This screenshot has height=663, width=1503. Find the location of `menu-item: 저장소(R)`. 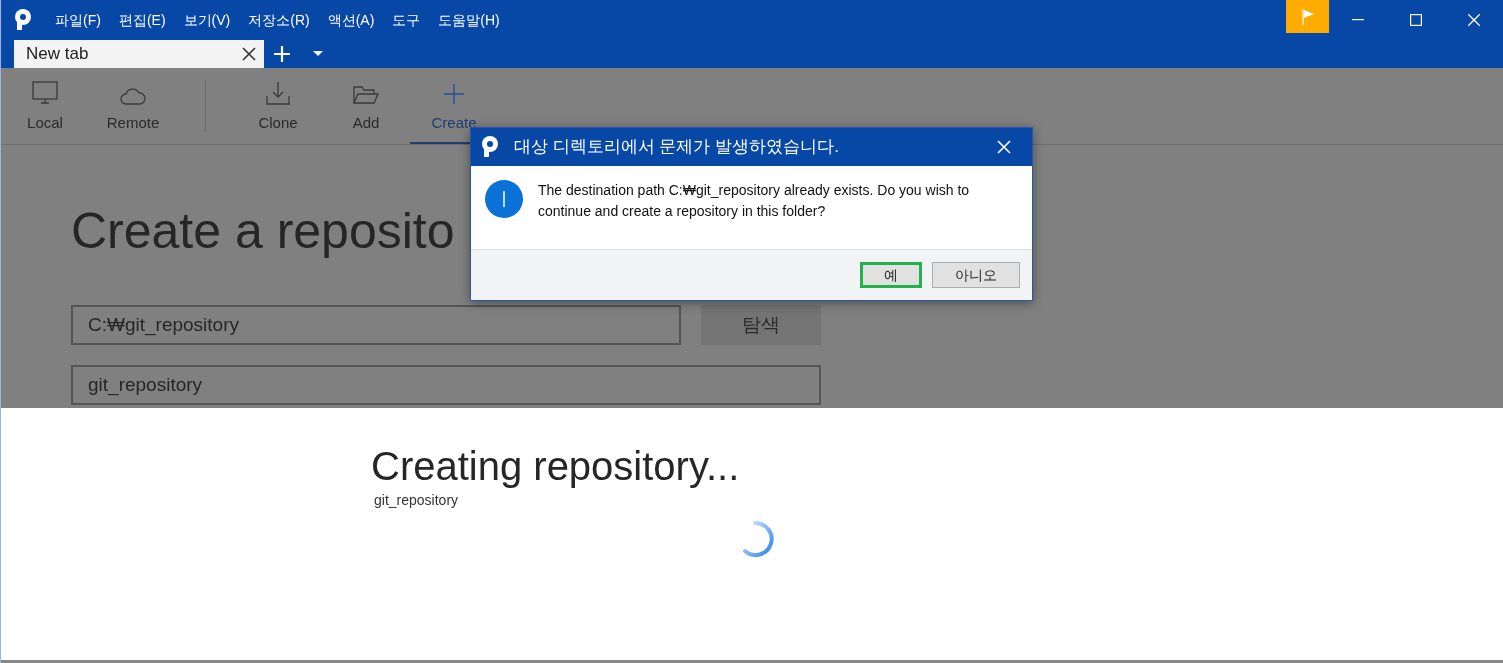

menu-item: 저장소(R) is located at coordinates (279, 20).